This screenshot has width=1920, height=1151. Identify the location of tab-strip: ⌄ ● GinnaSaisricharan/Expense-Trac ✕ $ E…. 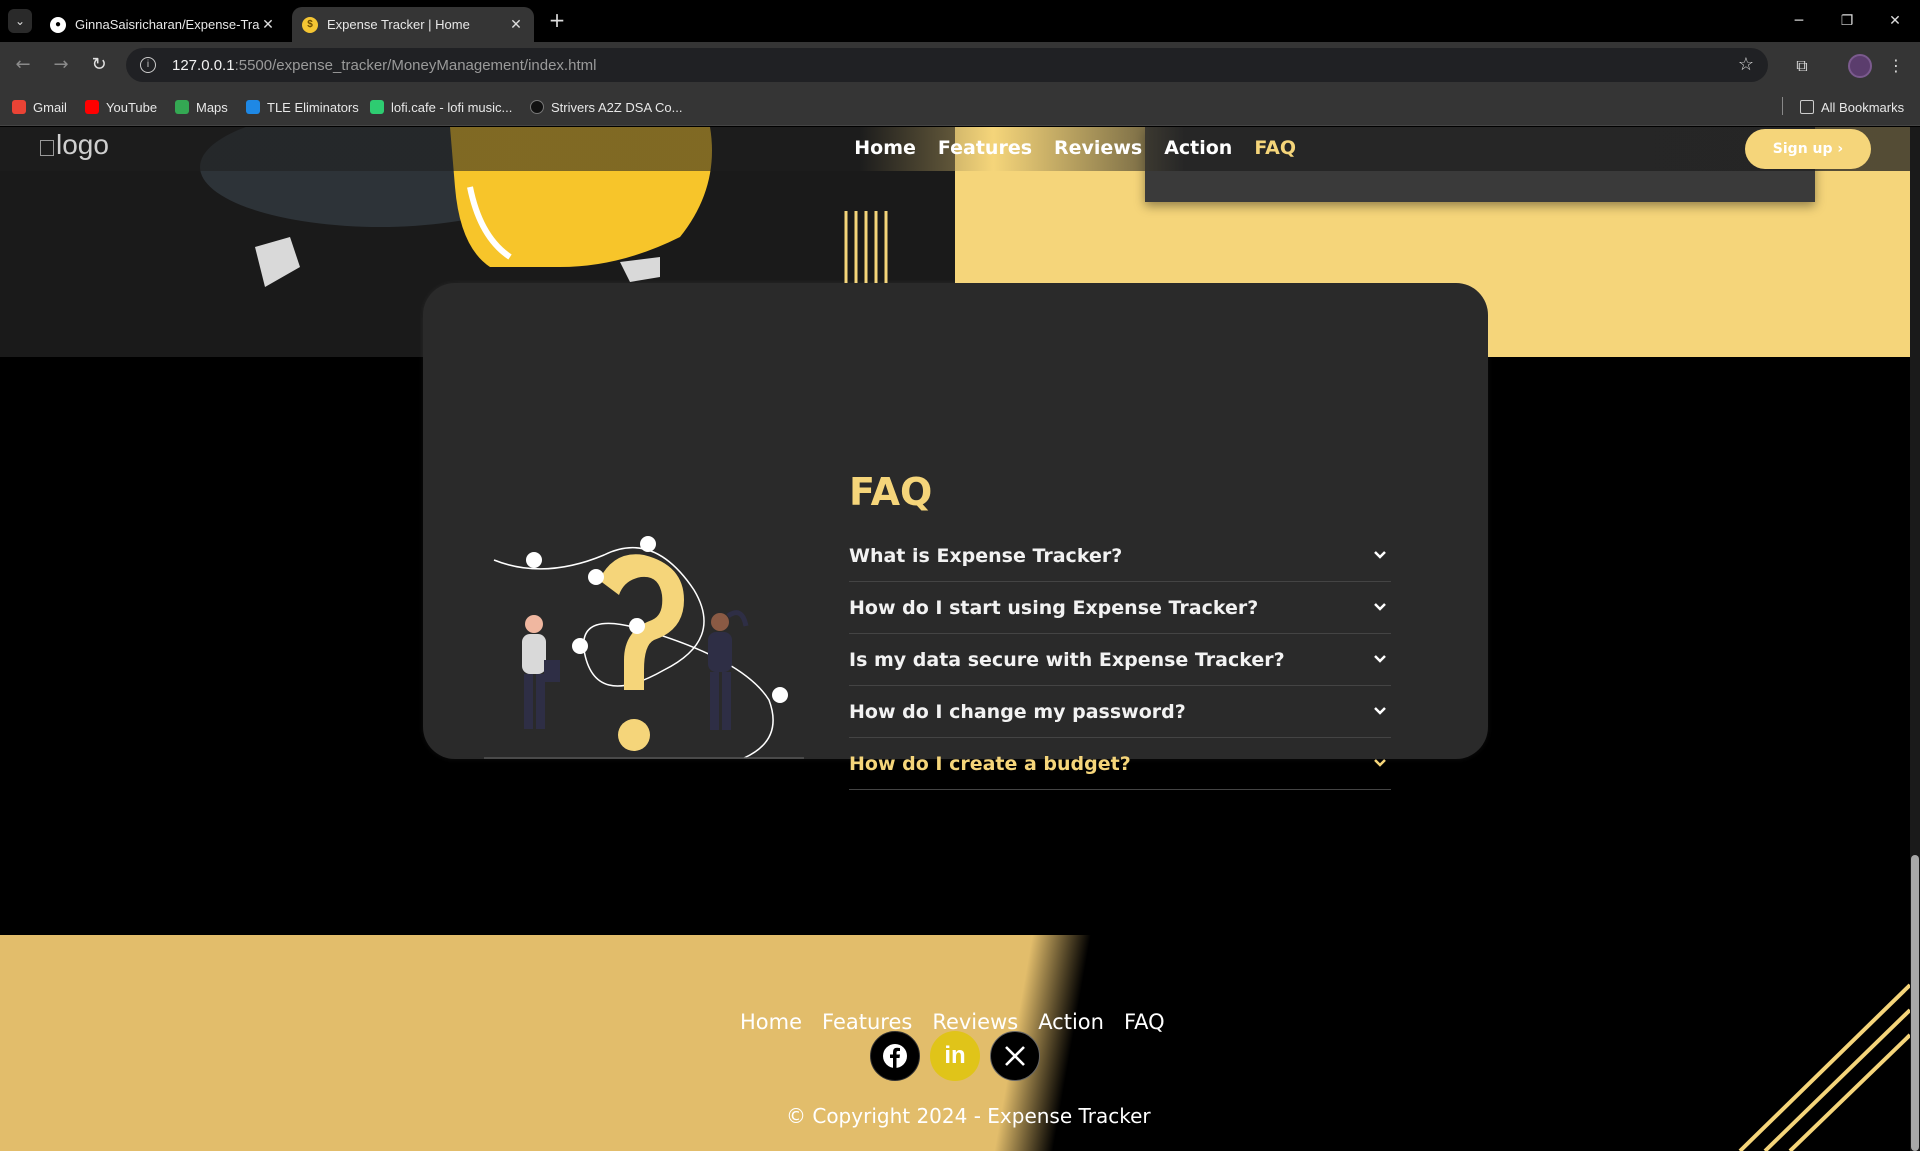
(960, 21).